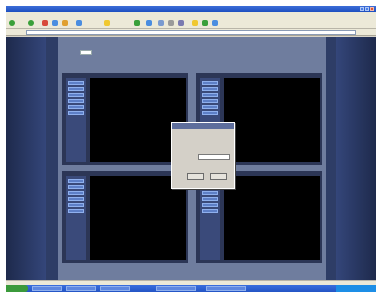 The image size is (385, 293). What do you see at coordinates (181, 23) in the screenshot?
I see `edit-icon` at bounding box center [181, 23].